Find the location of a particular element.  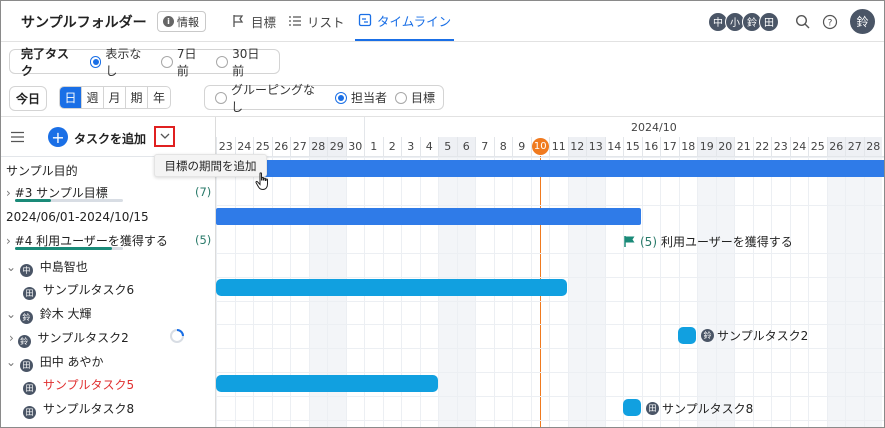

scale-year: 年 is located at coordinates (159, 97).